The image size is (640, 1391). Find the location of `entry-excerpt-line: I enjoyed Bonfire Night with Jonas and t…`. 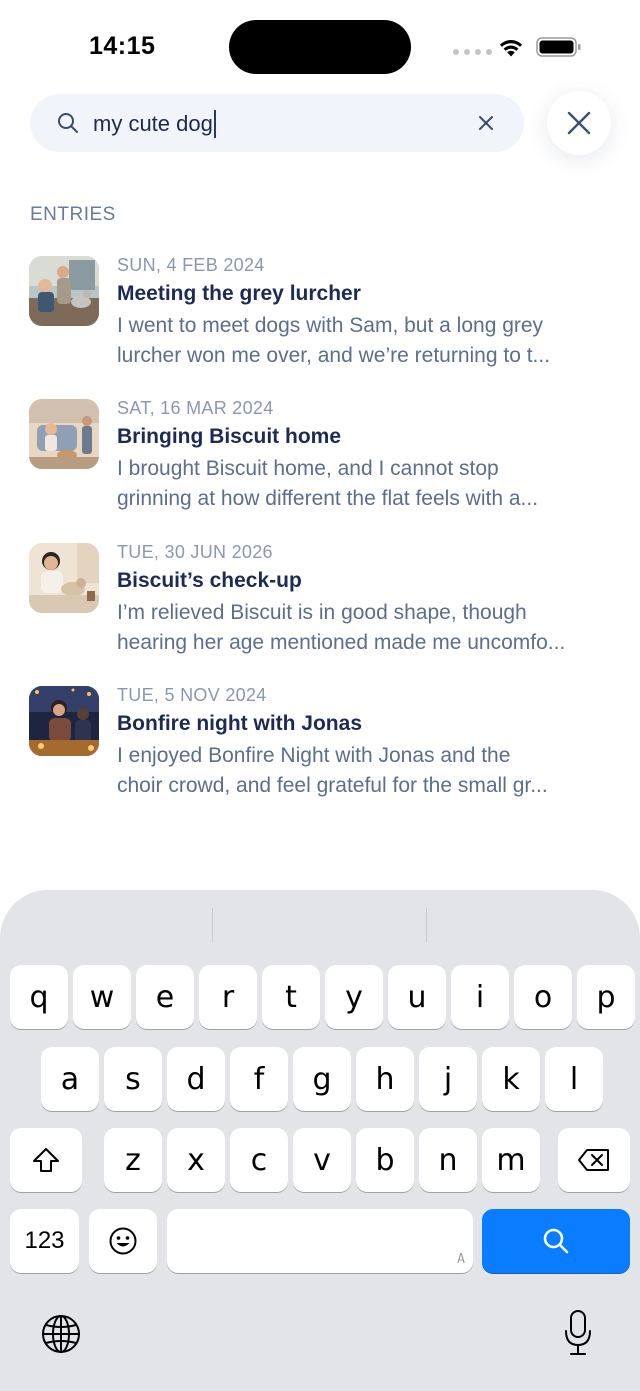

entry-excerpt-line: I enjoyed Bonfire Night with Jonas and t… is located at coordinates (314, 755).